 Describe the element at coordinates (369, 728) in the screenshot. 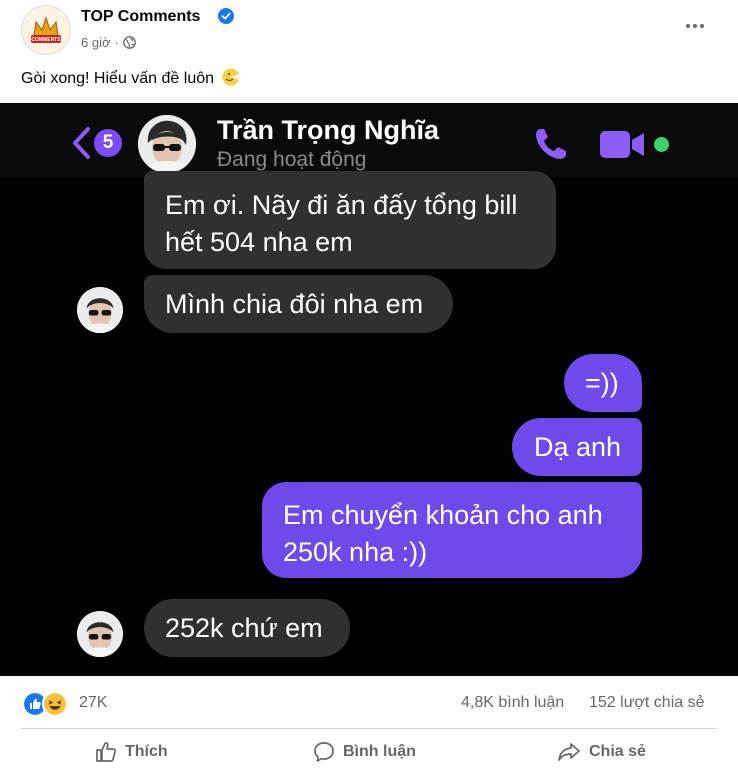

I see `divider` at that location.